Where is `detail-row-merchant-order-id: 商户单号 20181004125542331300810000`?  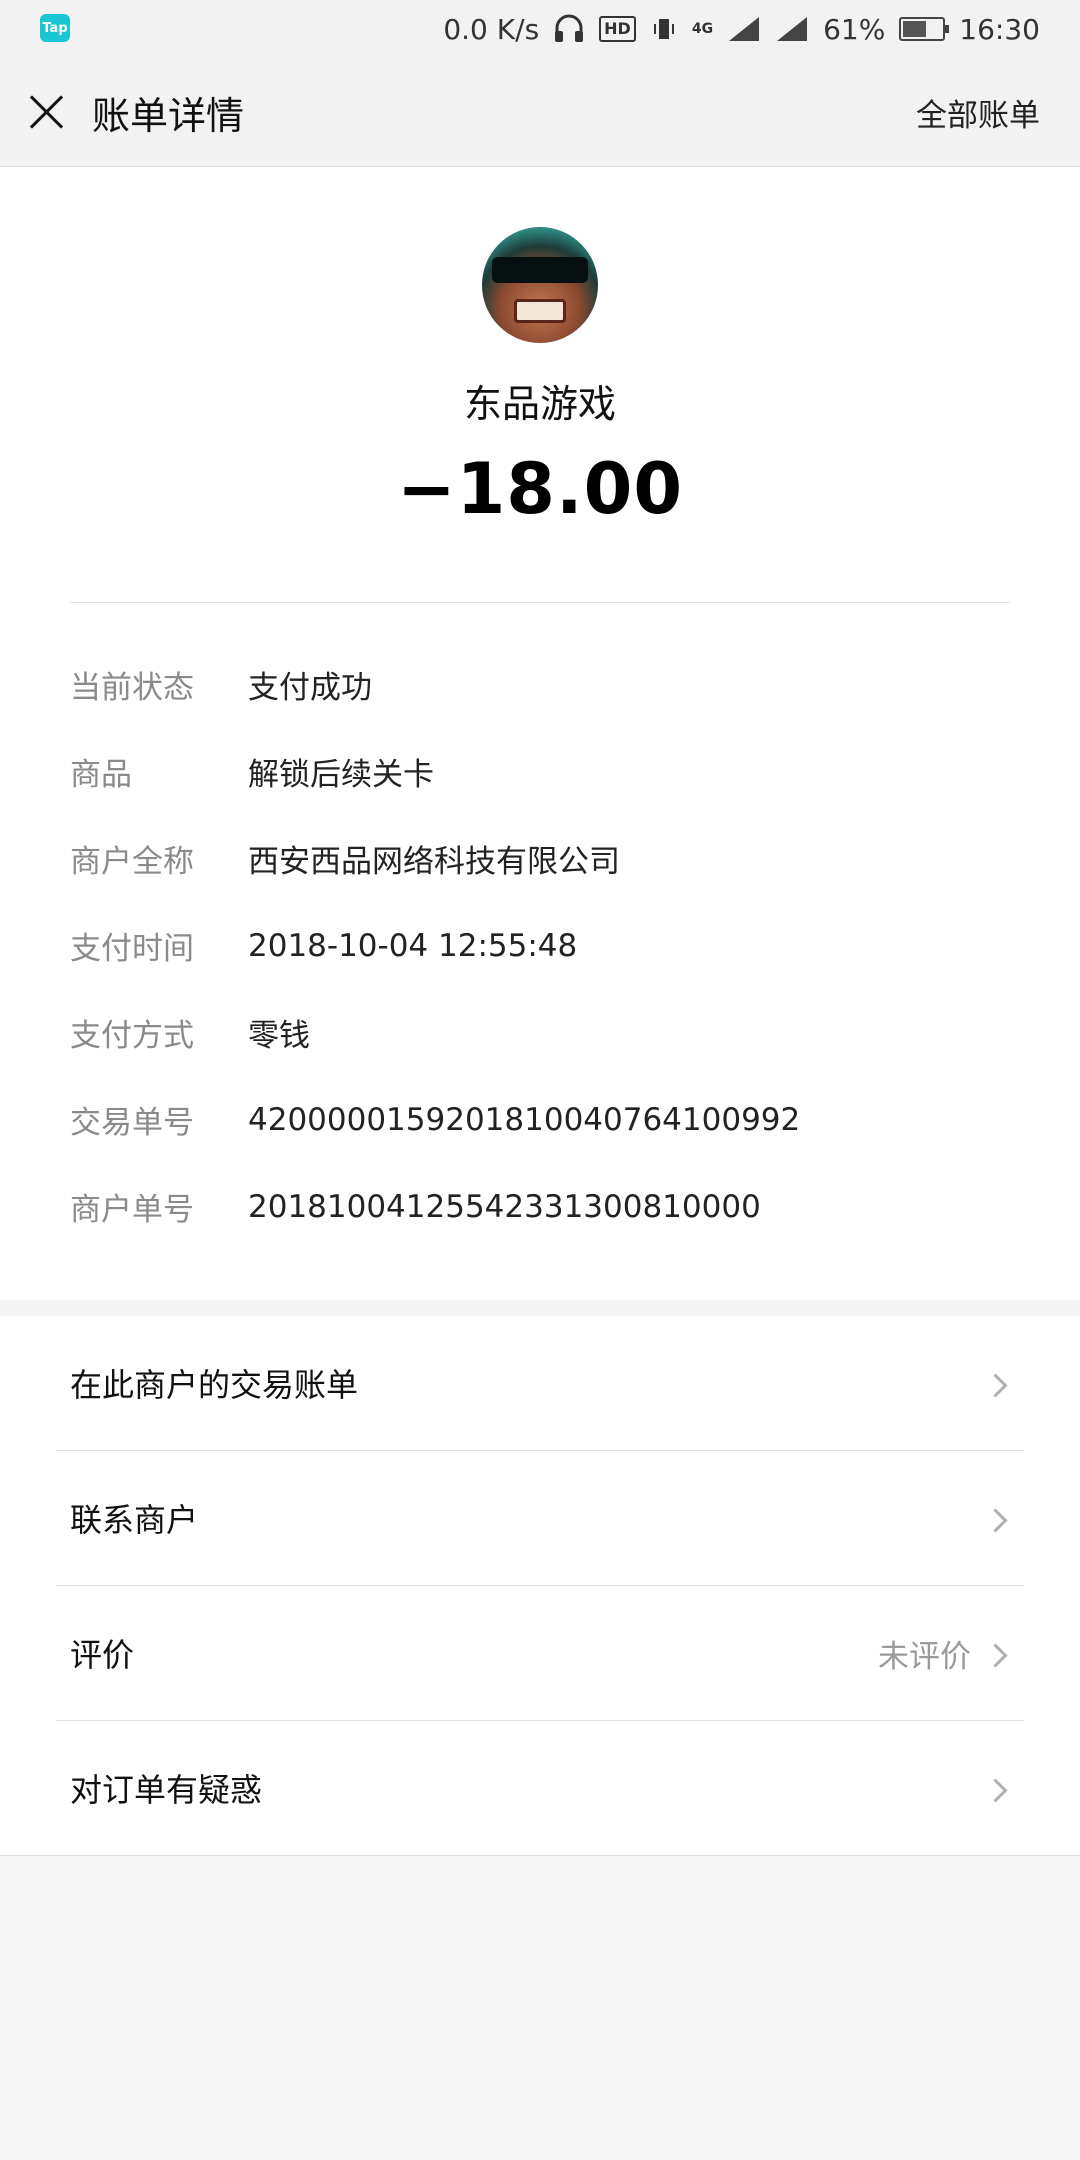 detail-row-merchant-order-id: 商户单号 20181004125542331300810000 is located at coordinates (540, 1206).